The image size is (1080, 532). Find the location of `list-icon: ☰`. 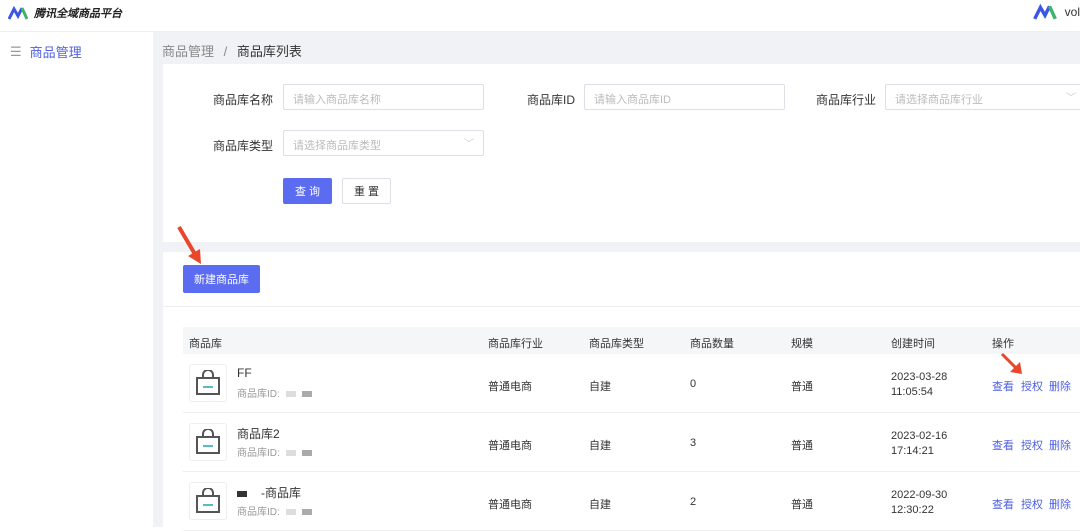

list-icon: ☰ is located at coordinates (16, 51).